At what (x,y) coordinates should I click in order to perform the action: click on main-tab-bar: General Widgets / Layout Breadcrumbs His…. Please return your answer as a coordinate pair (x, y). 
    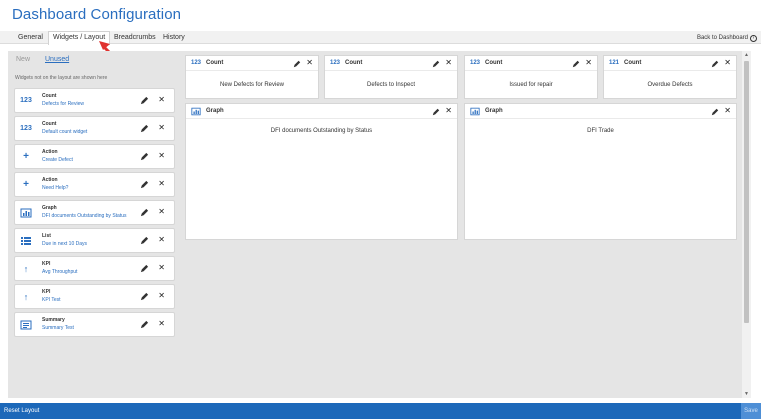
    Looking at the image, I should click on (380, 38).